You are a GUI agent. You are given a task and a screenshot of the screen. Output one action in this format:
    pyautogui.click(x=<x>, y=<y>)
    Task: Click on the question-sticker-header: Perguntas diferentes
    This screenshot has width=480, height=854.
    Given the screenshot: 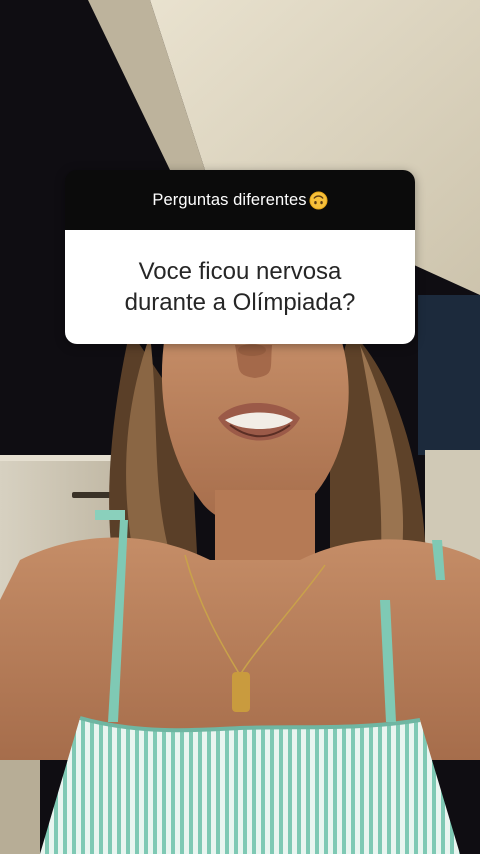 What is the action you would take?
    pyautogui.click(x=240, y=200)
    